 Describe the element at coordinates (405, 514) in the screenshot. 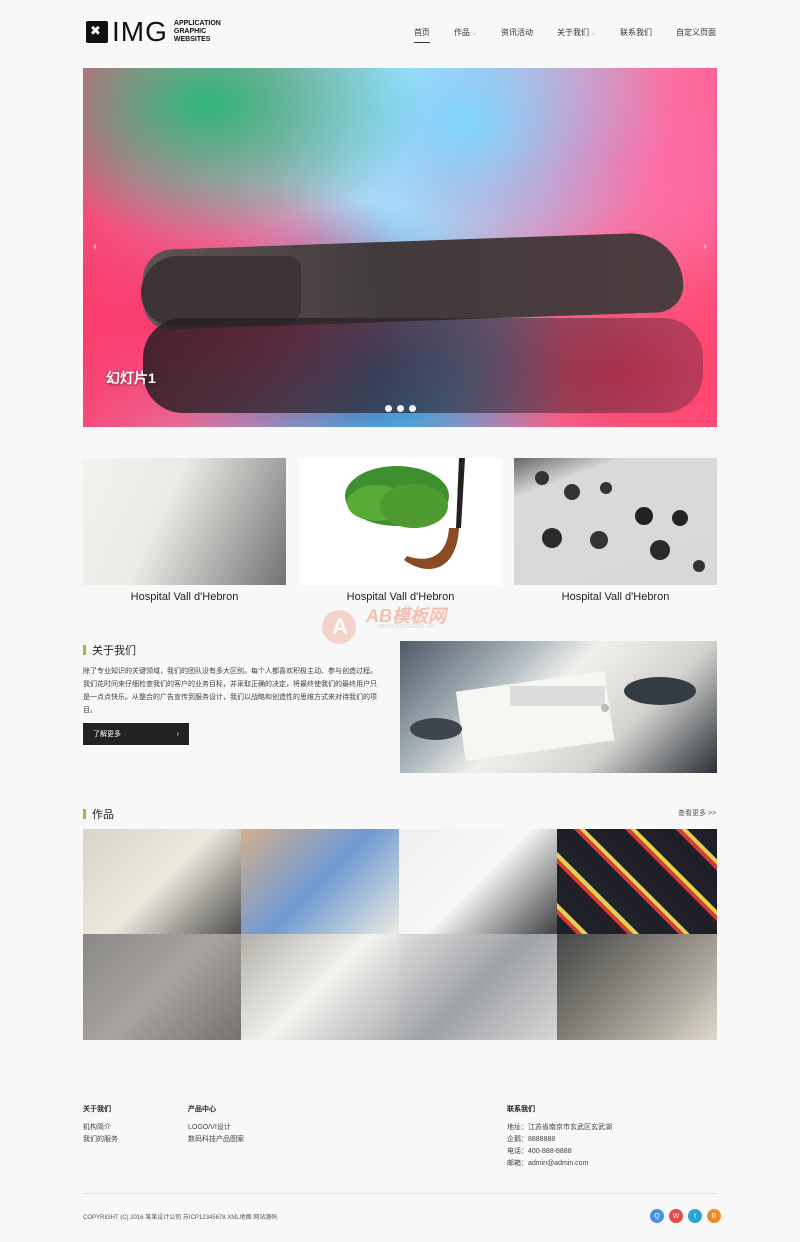

I see `pipe-plant-illustration` at that location.